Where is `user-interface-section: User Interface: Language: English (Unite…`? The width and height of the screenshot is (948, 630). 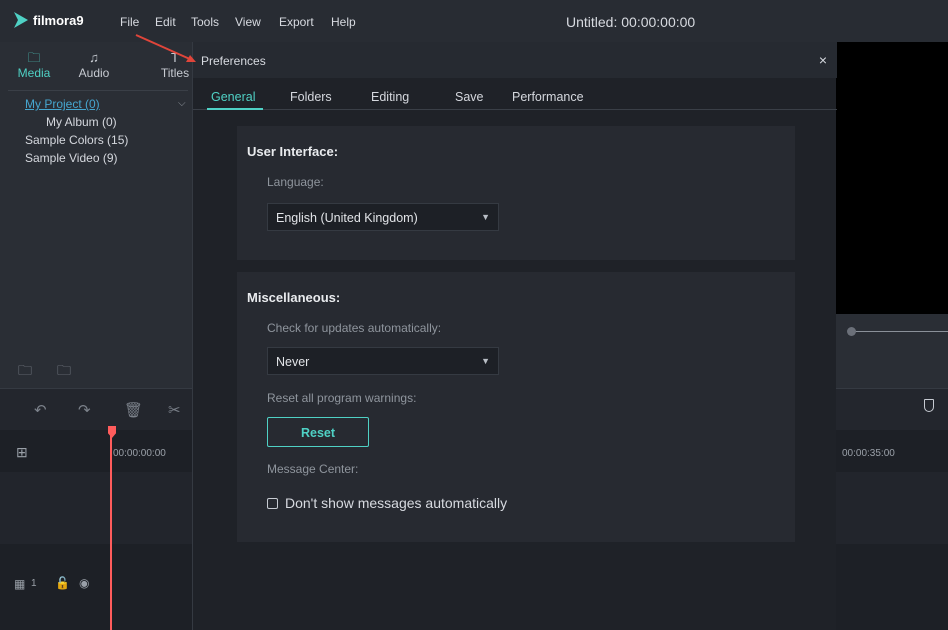 user-interface-section: User Interface: Language: English (Unite… is located at coordinates (516, 193).